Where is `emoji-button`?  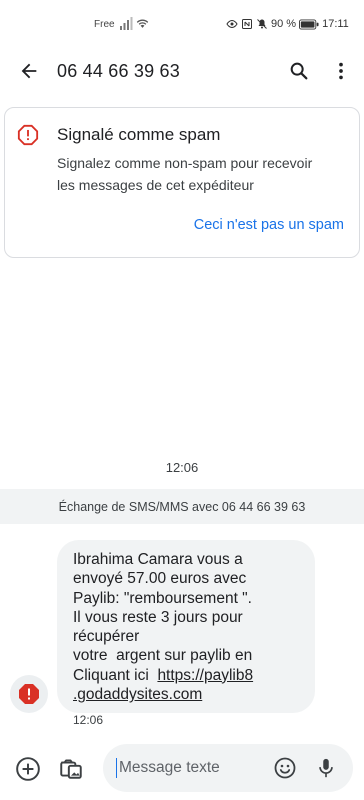 emoji-button is located at coordinates (285, 768).